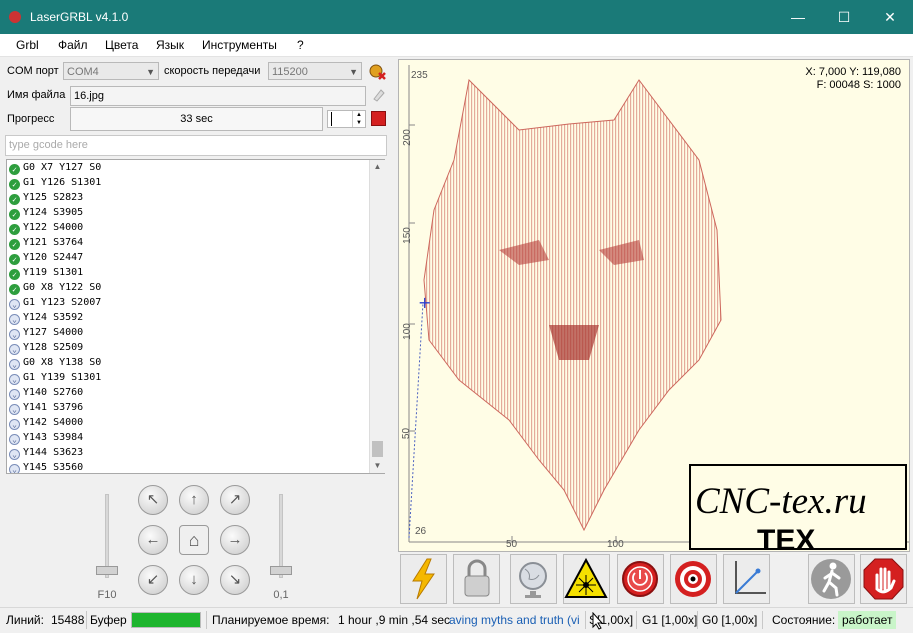 The height and width of the screenshot is (633, 913). What do you see at coordinates (62, 167) in the screenshot?
I see `gcode-text: G0 X7 Y127 S0` at bounding box center [62, 167].